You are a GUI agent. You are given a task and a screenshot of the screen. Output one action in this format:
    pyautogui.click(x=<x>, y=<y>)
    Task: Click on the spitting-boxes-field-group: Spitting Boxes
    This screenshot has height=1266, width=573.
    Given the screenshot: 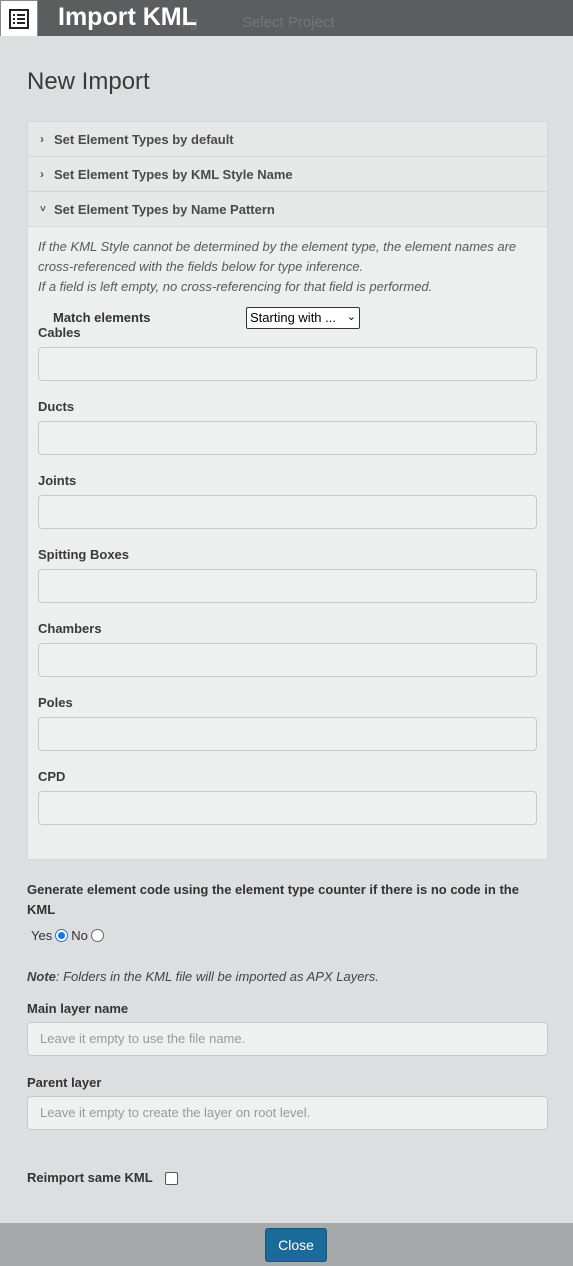 What is the action you would take?
    pyautogui.click(x=287, y=575)
    